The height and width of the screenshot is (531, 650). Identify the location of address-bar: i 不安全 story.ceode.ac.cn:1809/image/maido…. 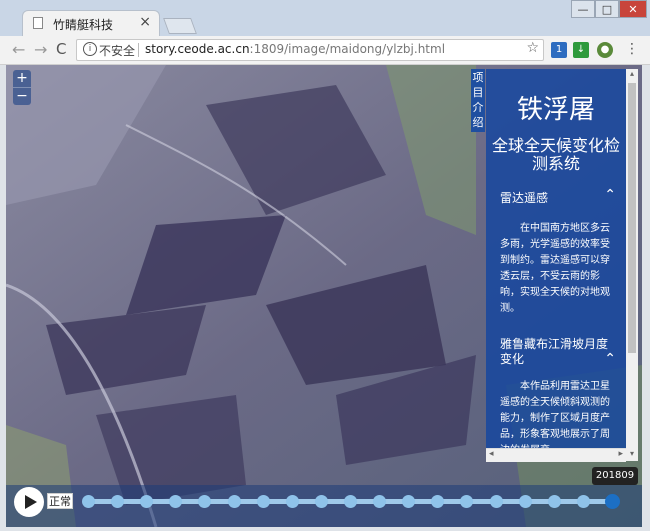
(310, 50).